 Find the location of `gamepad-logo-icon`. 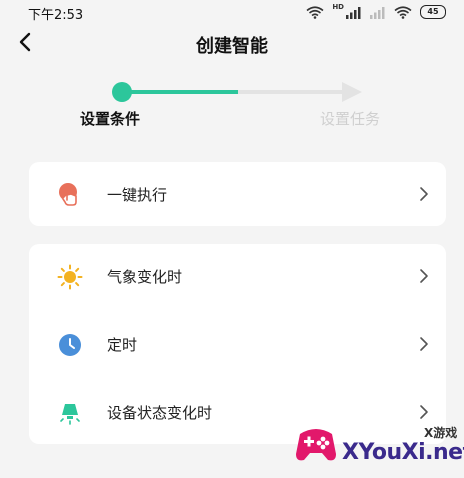

gamepad-logo-icon is located at coordinates (316, 445).